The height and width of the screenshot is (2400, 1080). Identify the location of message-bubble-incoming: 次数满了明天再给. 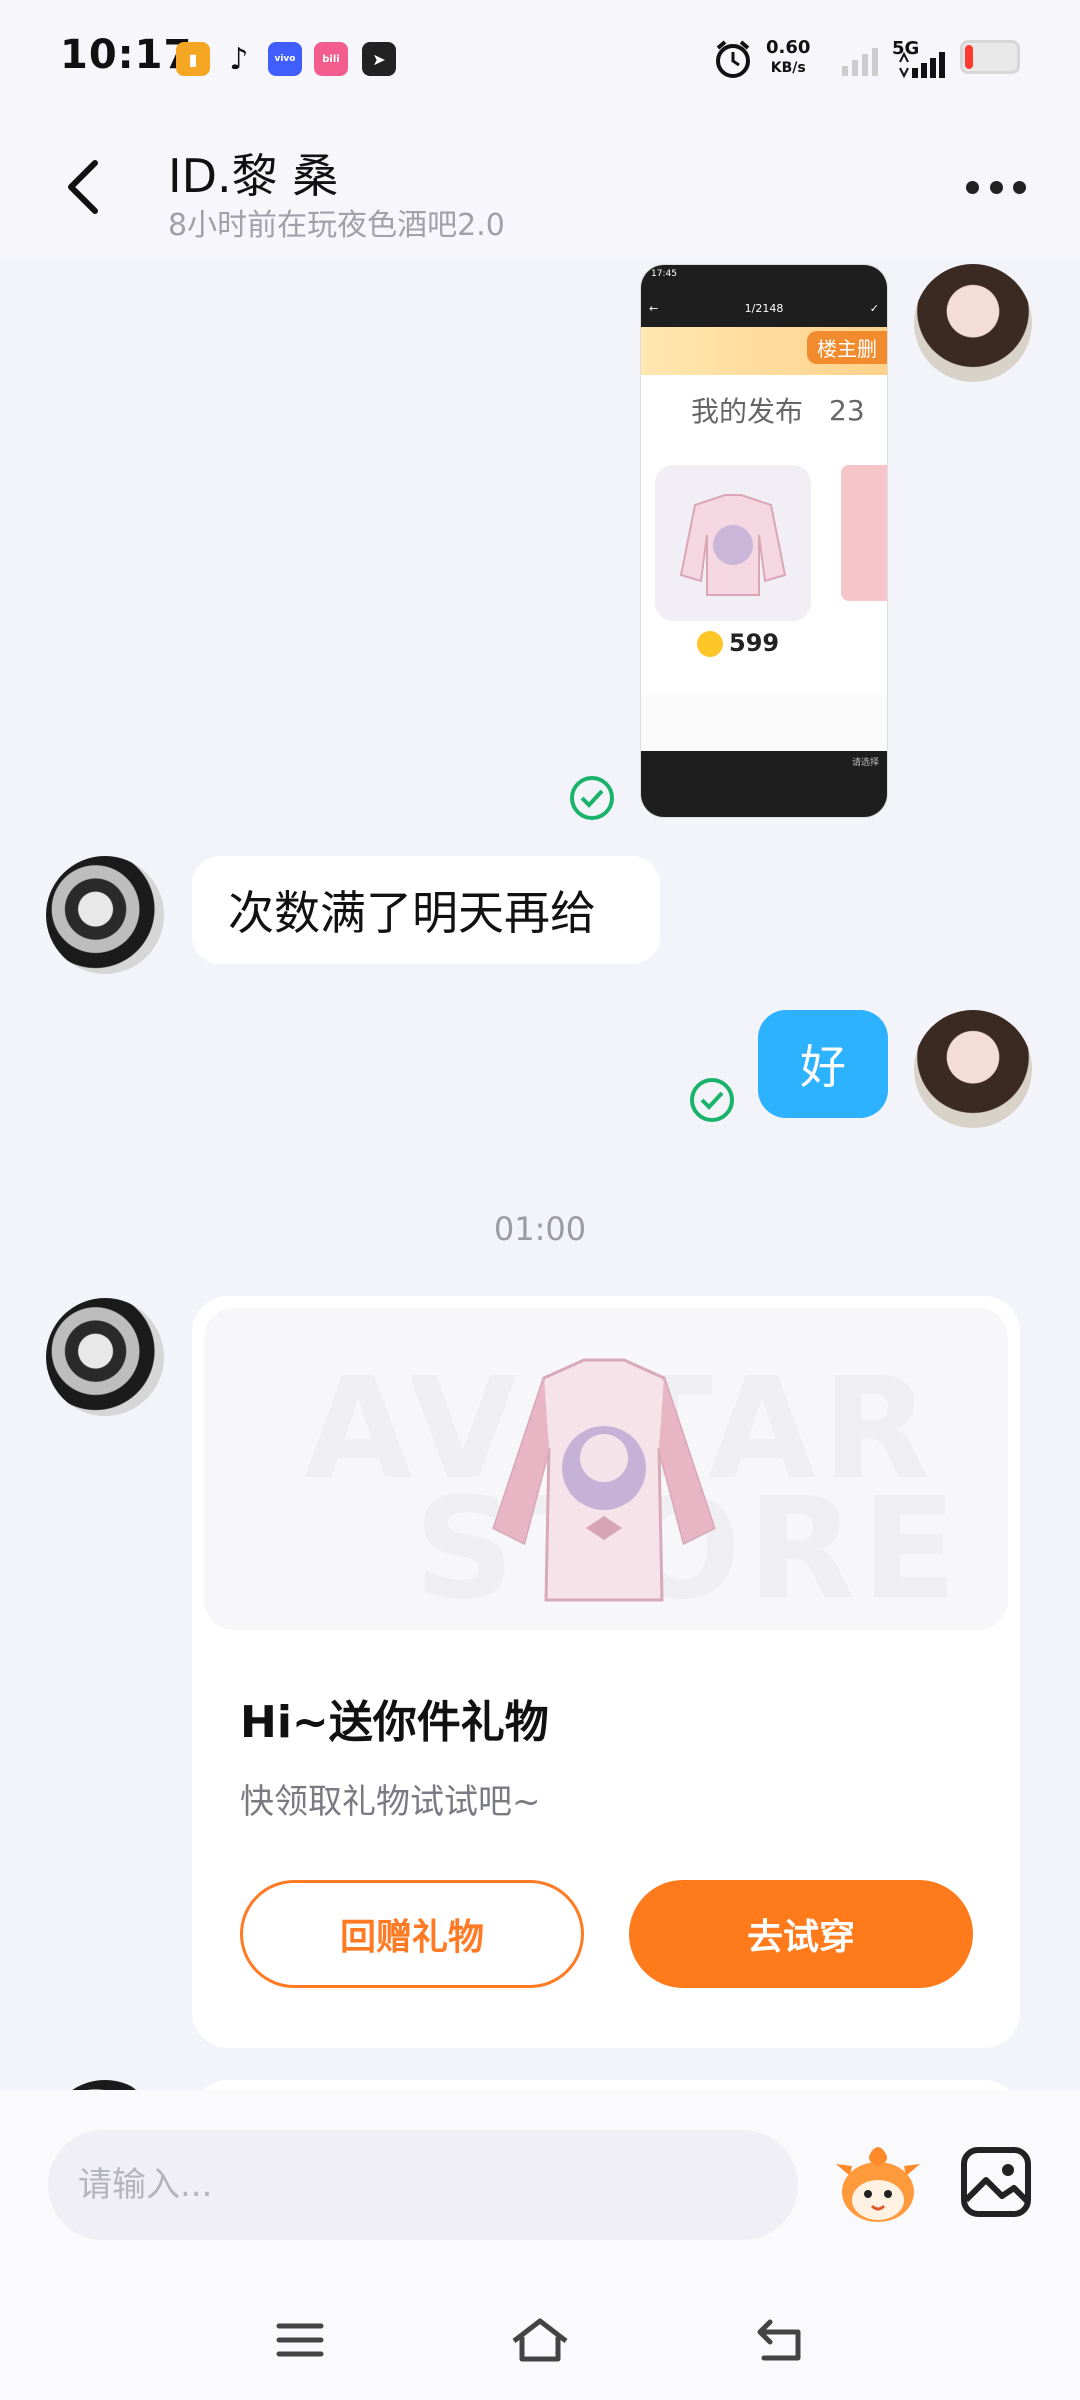
(426, 910).